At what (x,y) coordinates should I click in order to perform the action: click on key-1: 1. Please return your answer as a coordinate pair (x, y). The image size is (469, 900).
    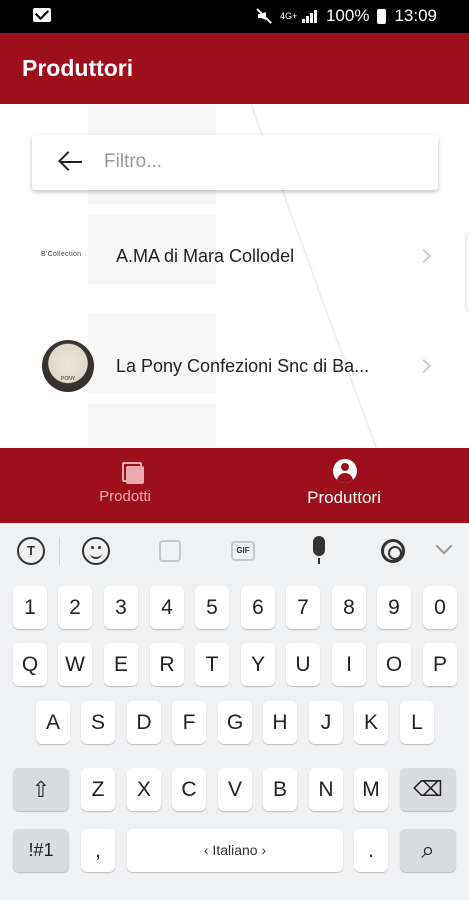
    Looking at the image, I should click on (30, 607).